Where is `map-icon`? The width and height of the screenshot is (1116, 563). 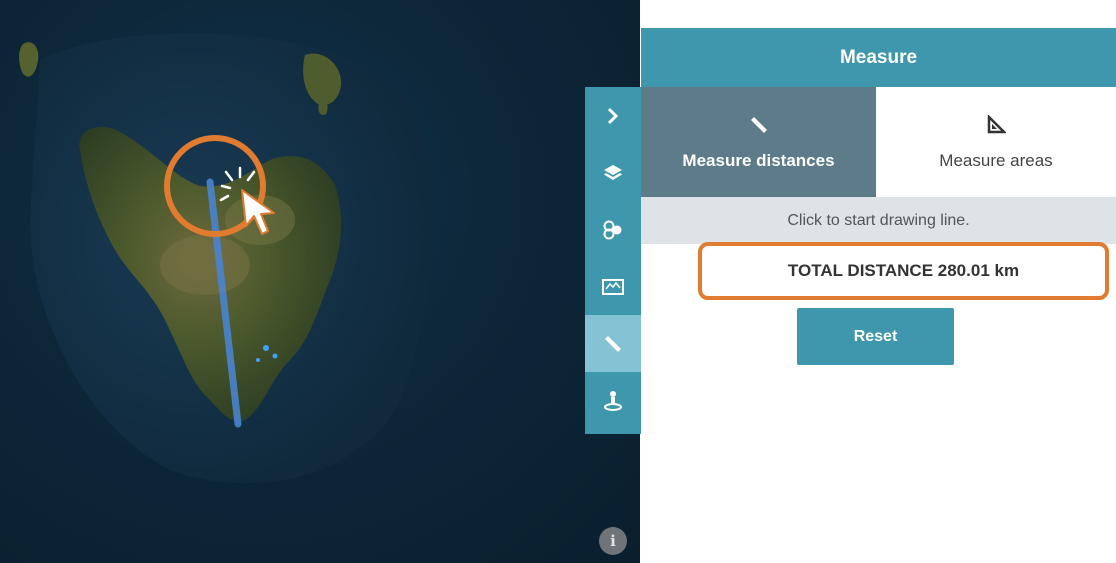
map-icon is located at coordinates (613, 286).